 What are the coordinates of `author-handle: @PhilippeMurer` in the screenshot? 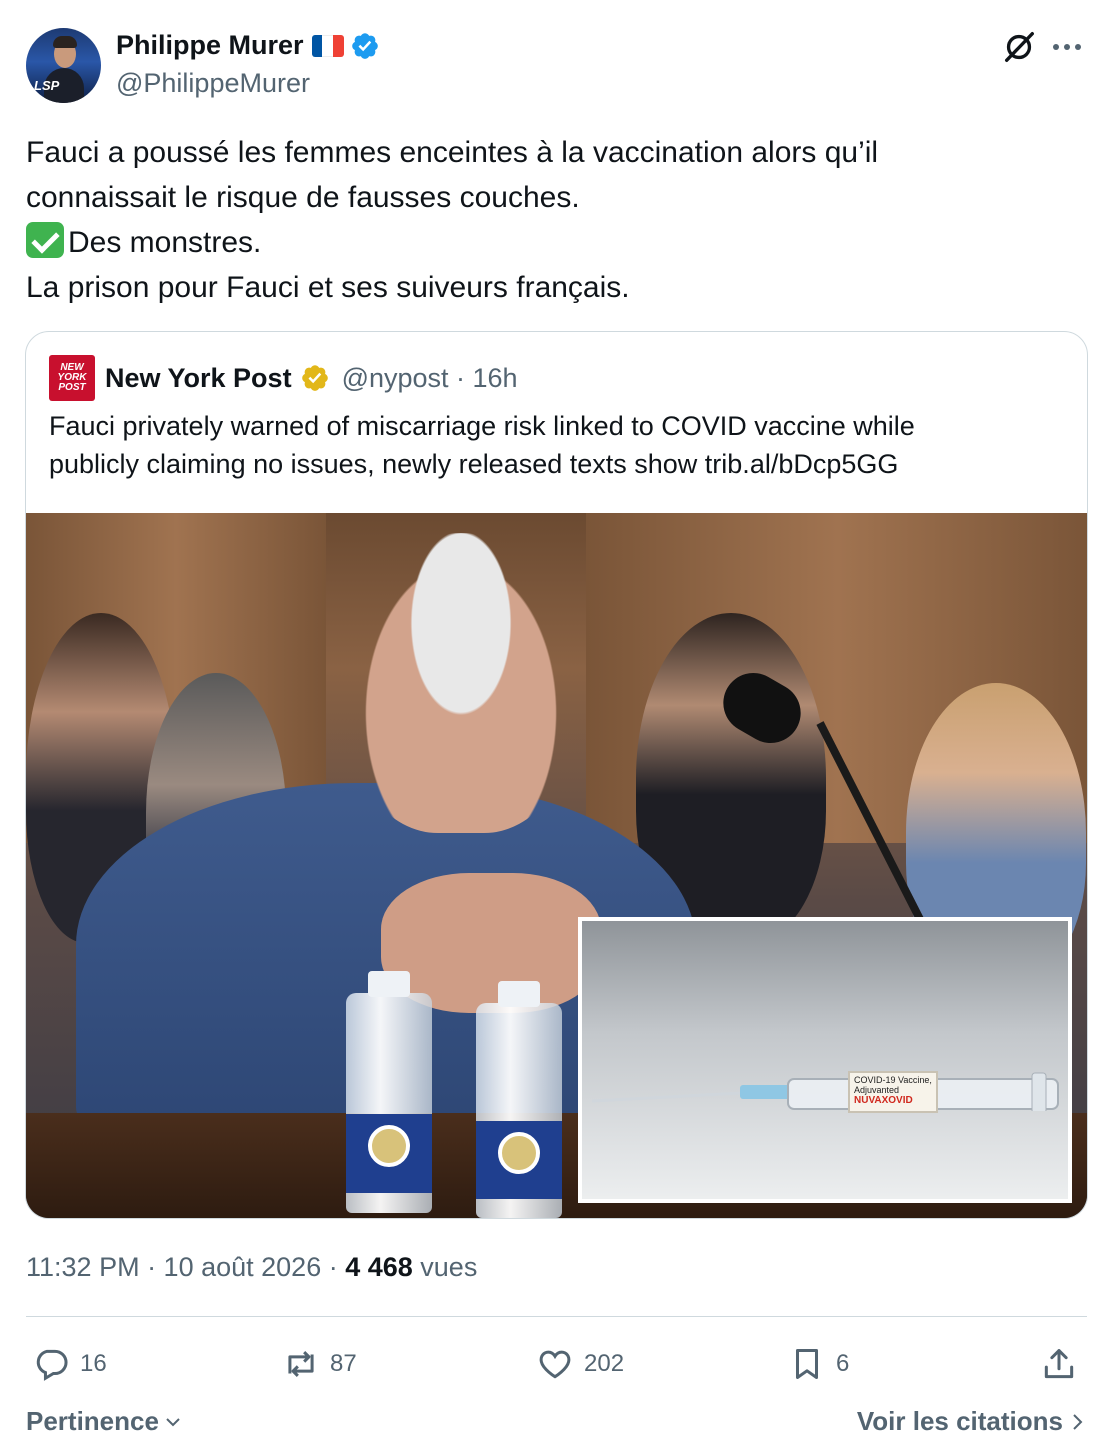 It's located at (213, 83).